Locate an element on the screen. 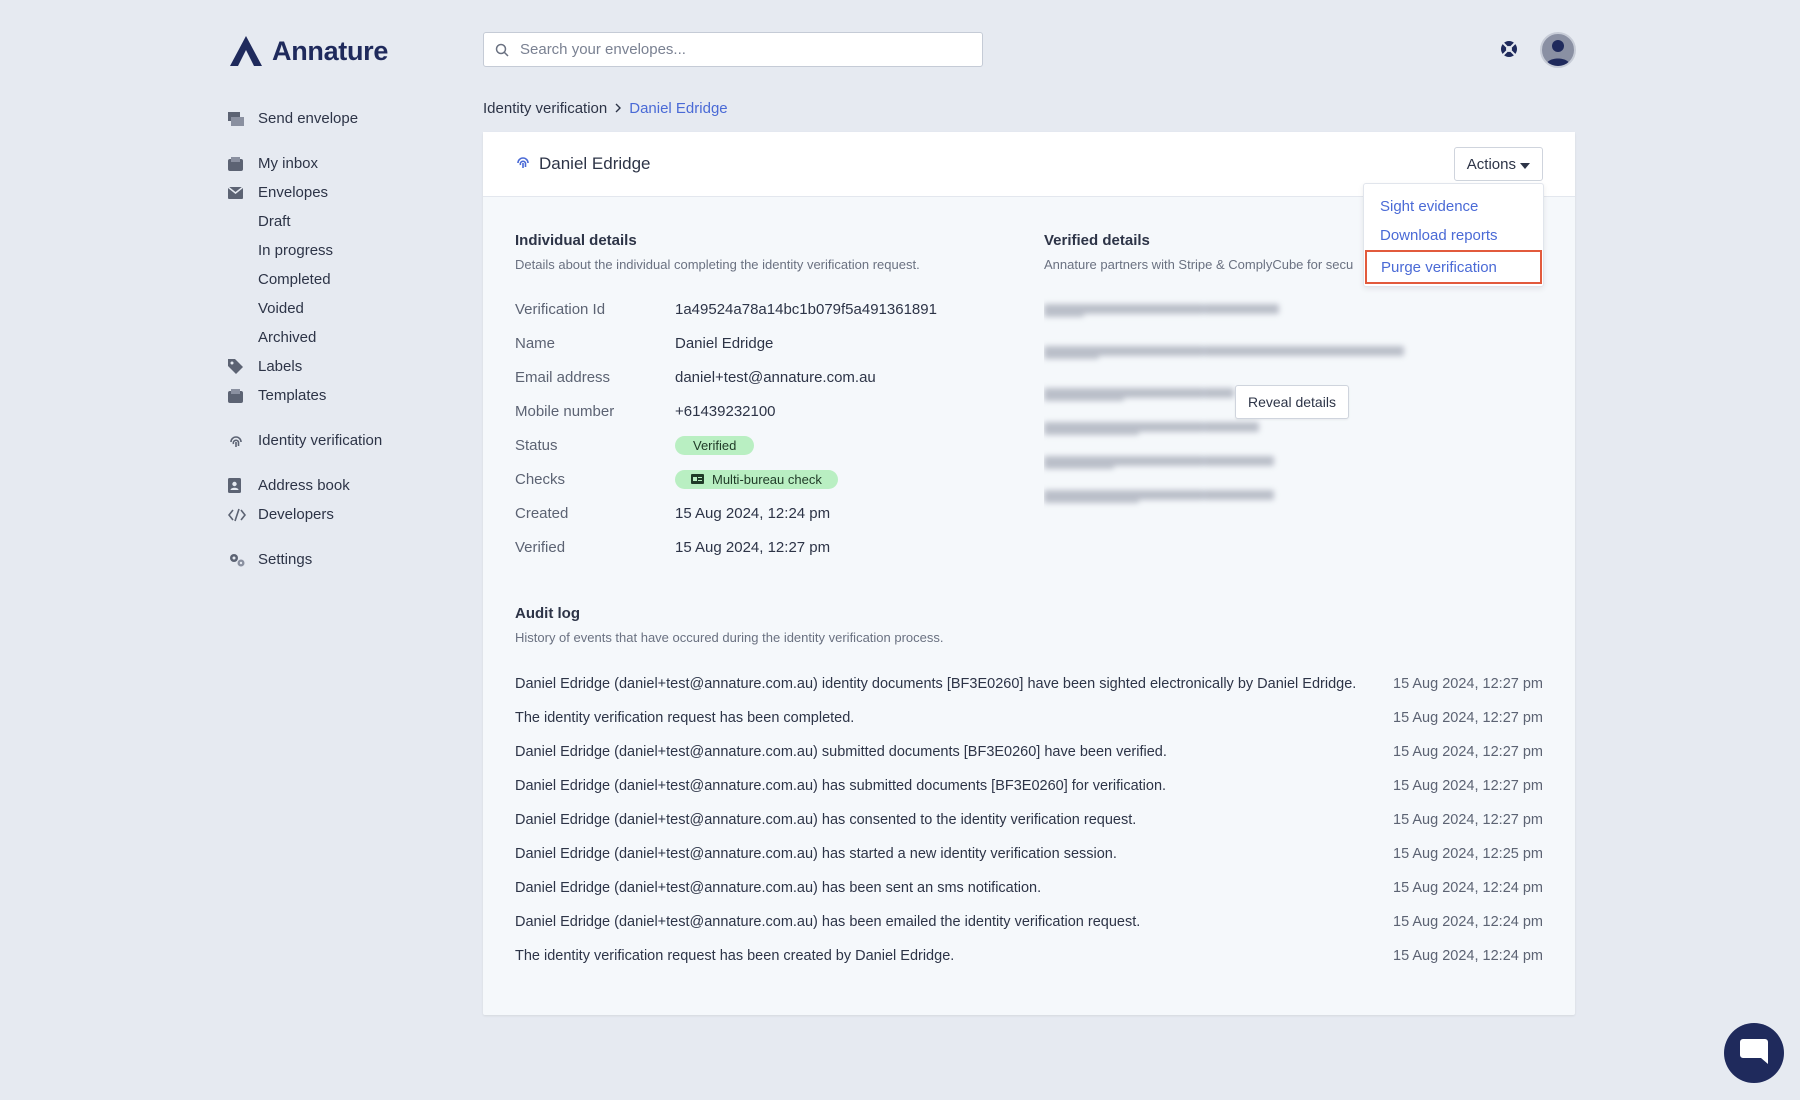 The image size is (1800, 1100). sidebar-item-label: Draft is located at coordinates (274, 221).